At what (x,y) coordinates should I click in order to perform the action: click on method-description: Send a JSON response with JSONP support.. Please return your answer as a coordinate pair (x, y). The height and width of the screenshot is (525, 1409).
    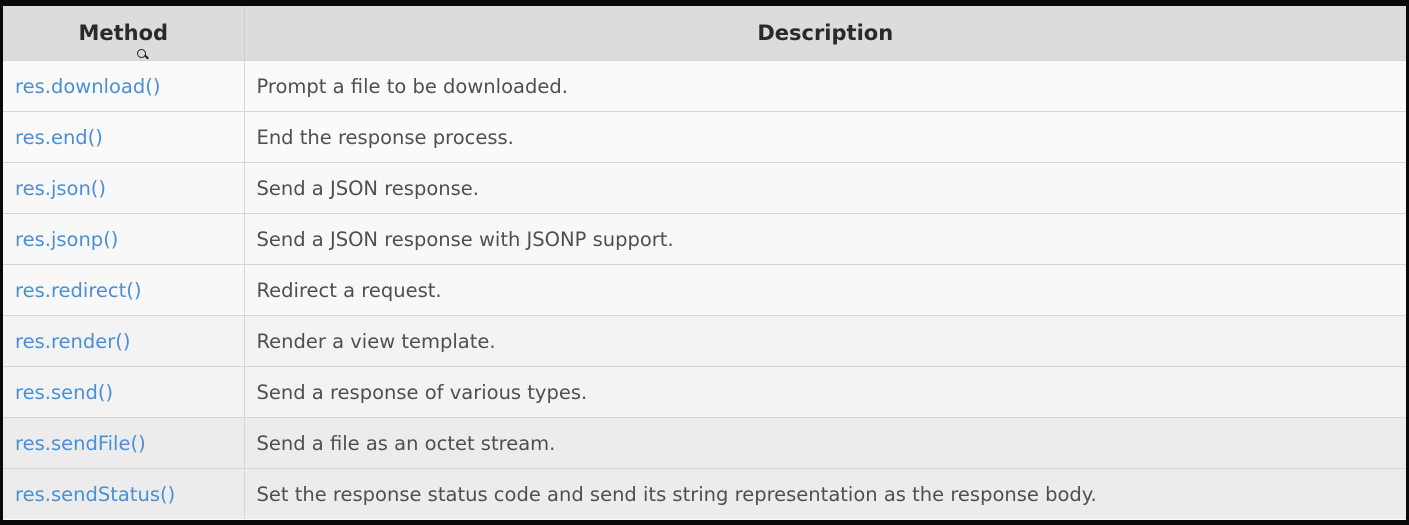
    Looking at the image, I should click on (825, 239).